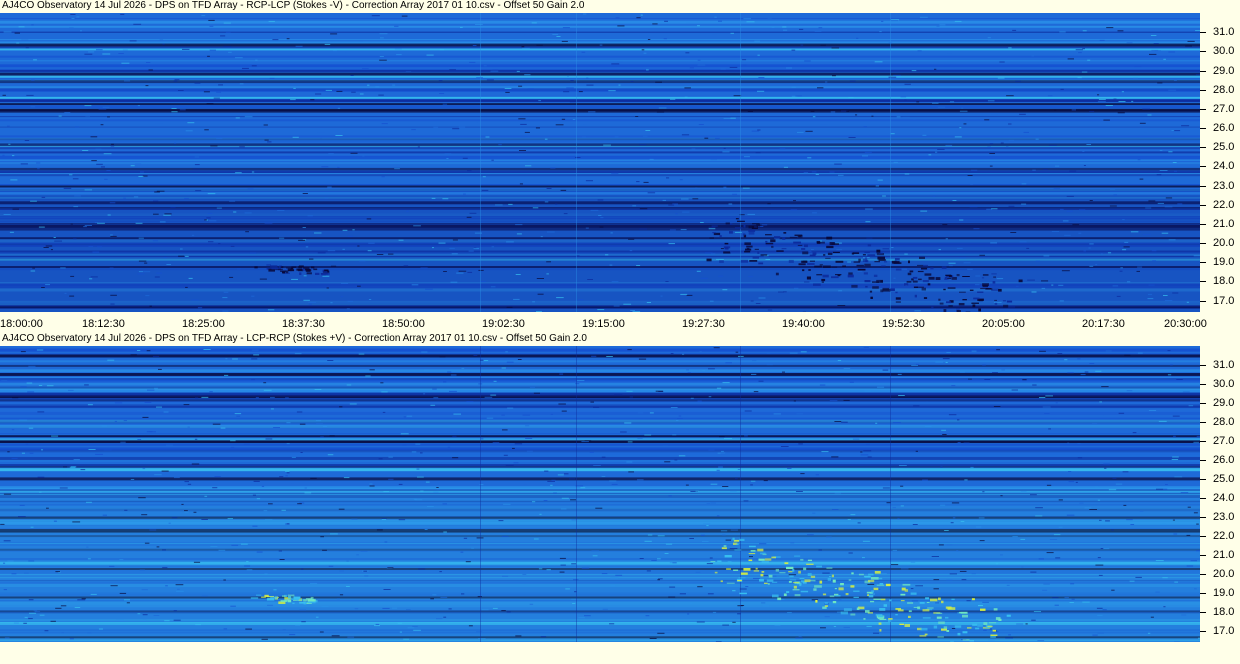  I want to click on top-ytick-label: 27.0, so click(1224, 108).